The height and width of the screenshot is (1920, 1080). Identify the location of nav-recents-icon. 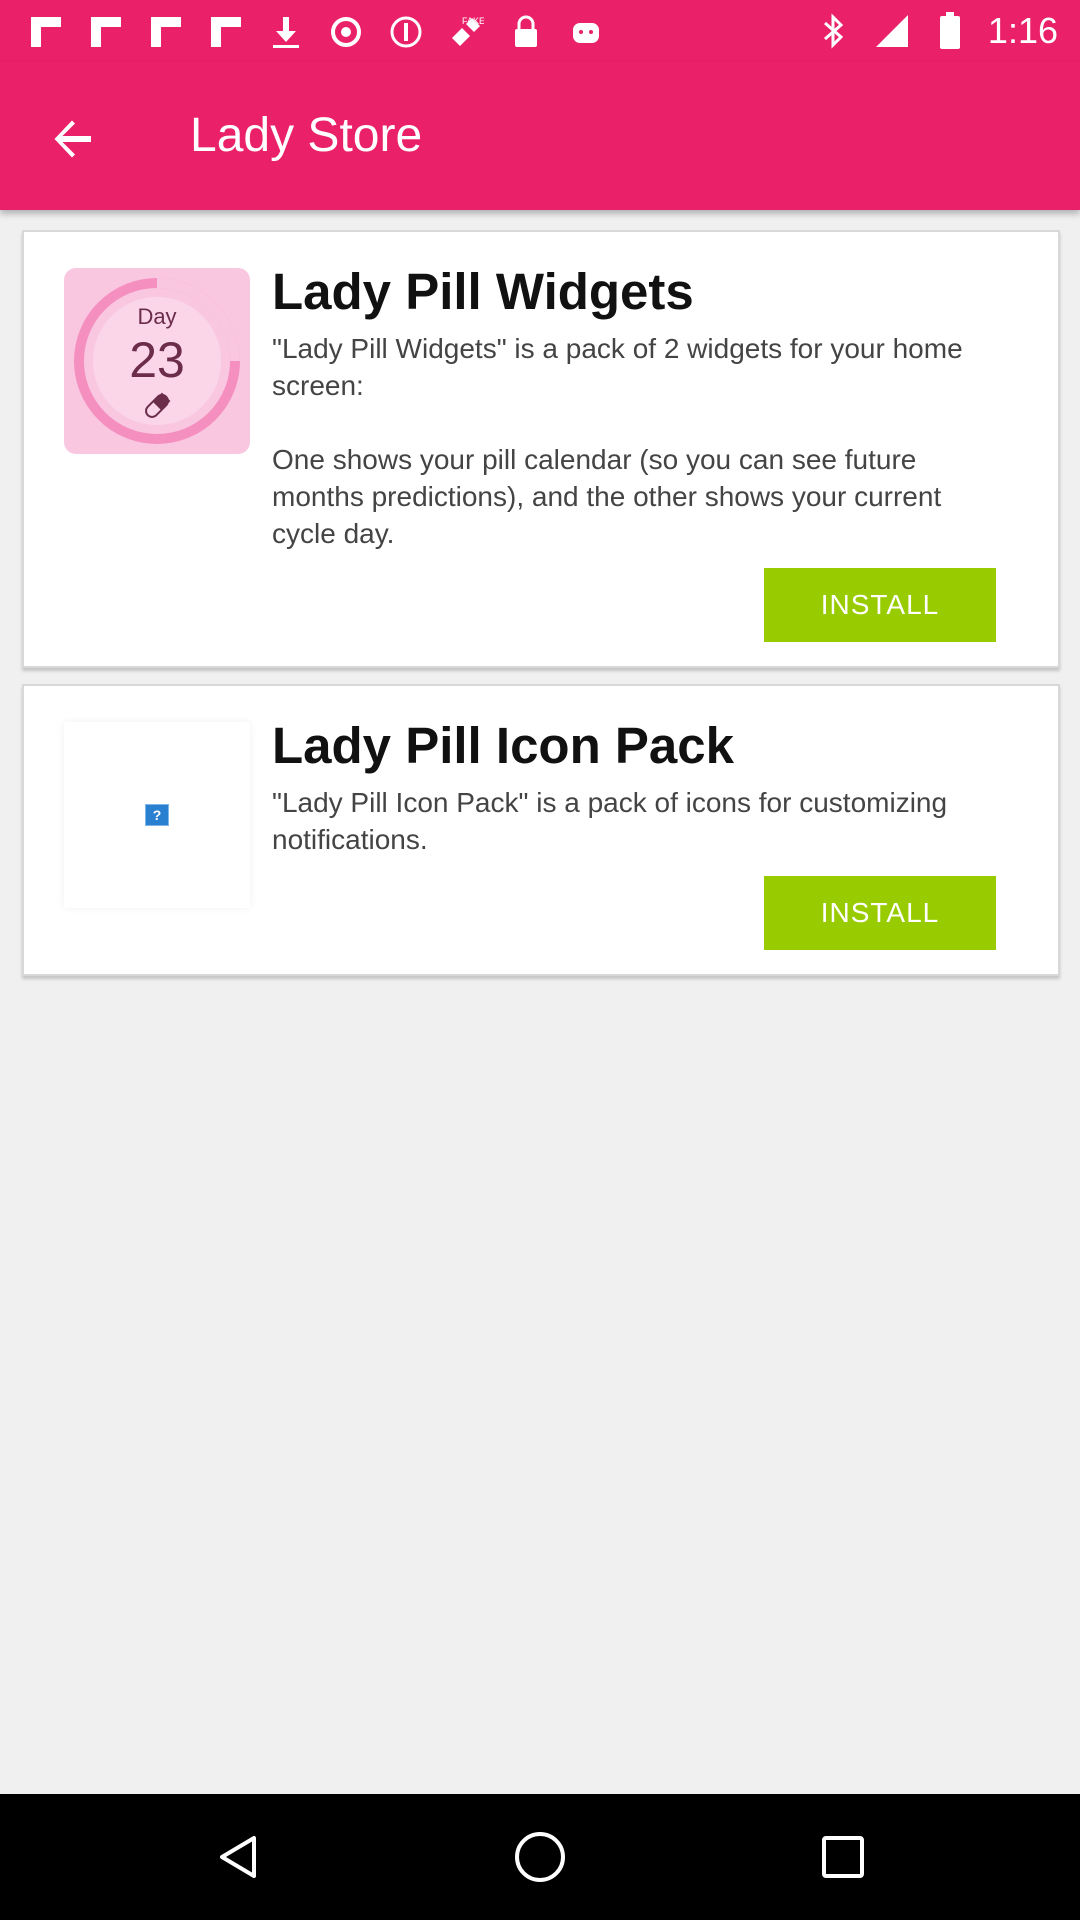
(843, 1857).